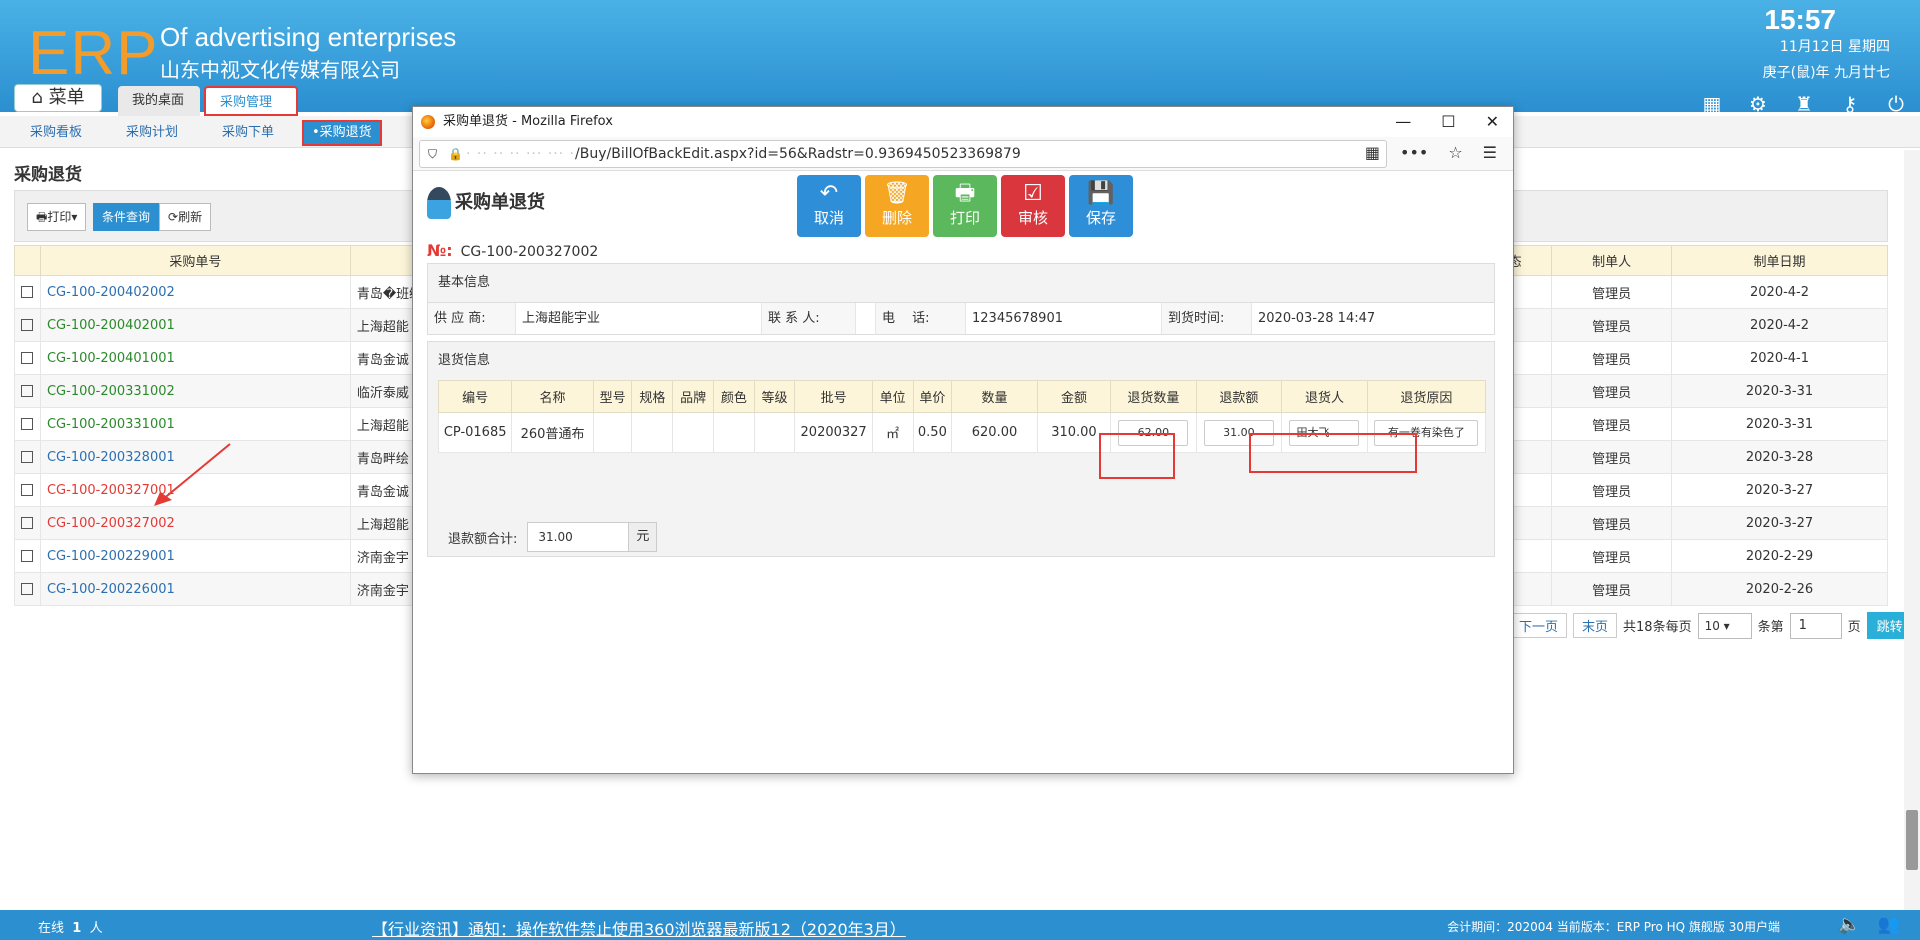 Image resolution: width=1920 pixels, height=940 pixels. I want to click on scroll-thumb, so click(1912, 840).